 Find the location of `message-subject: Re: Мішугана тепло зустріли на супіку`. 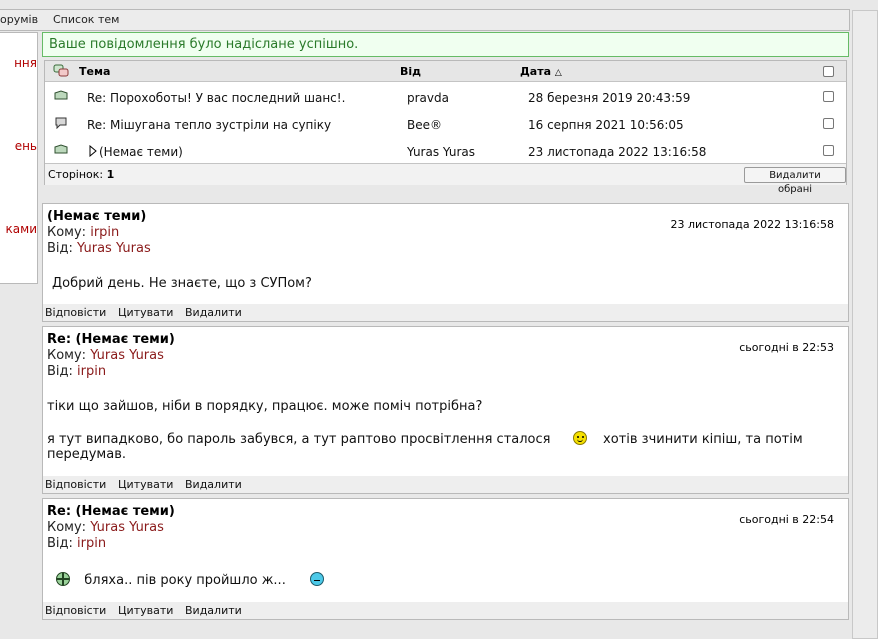

message-subject: Re: Мішугана тепло зустріли на супіку is located at coordinates (209, 125).